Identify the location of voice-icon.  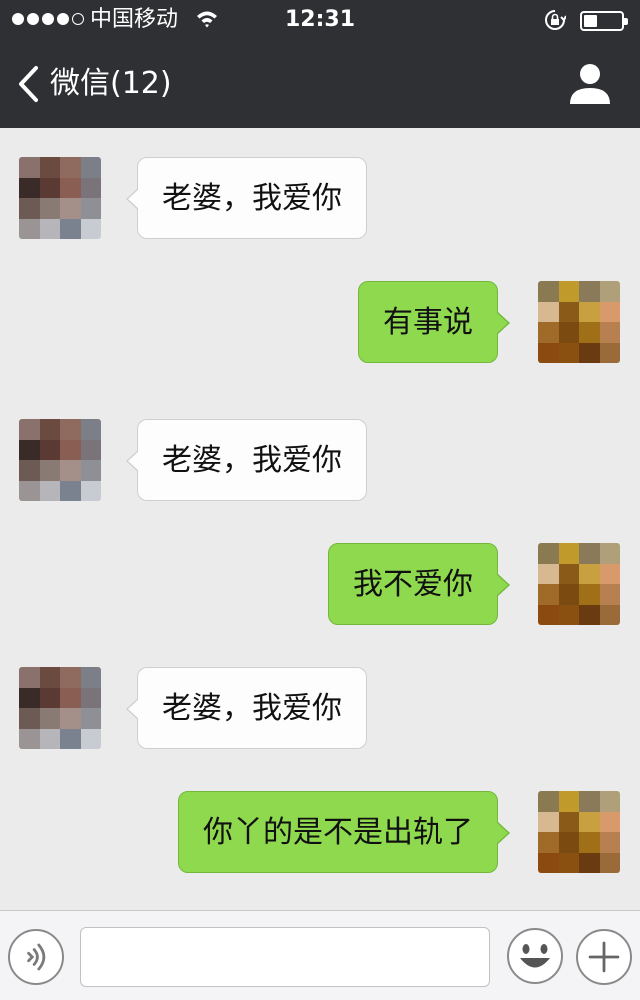
(36, 957).